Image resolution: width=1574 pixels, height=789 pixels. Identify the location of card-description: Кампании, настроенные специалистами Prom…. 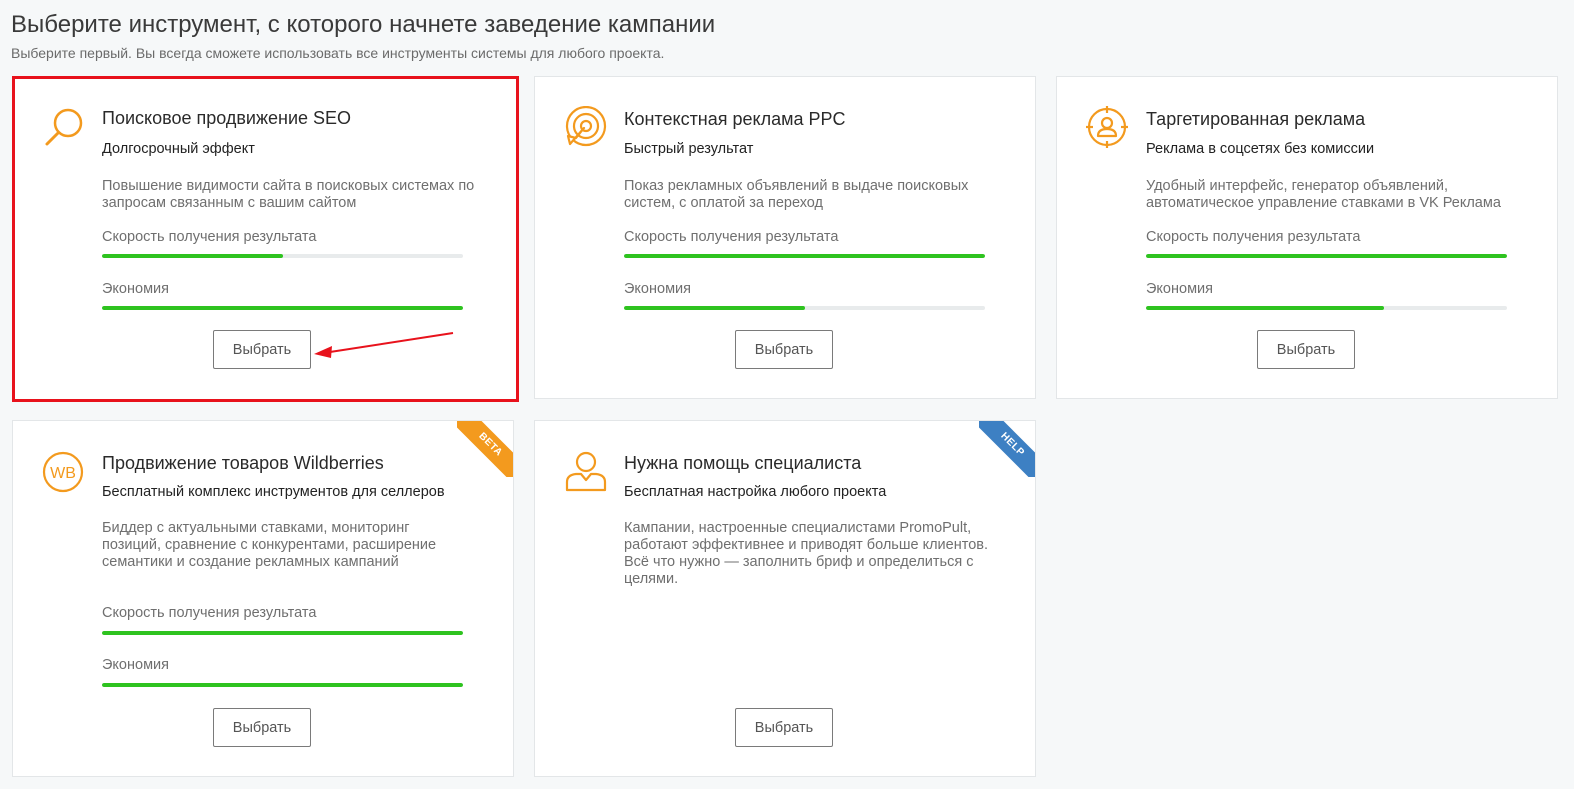
(806, 553).